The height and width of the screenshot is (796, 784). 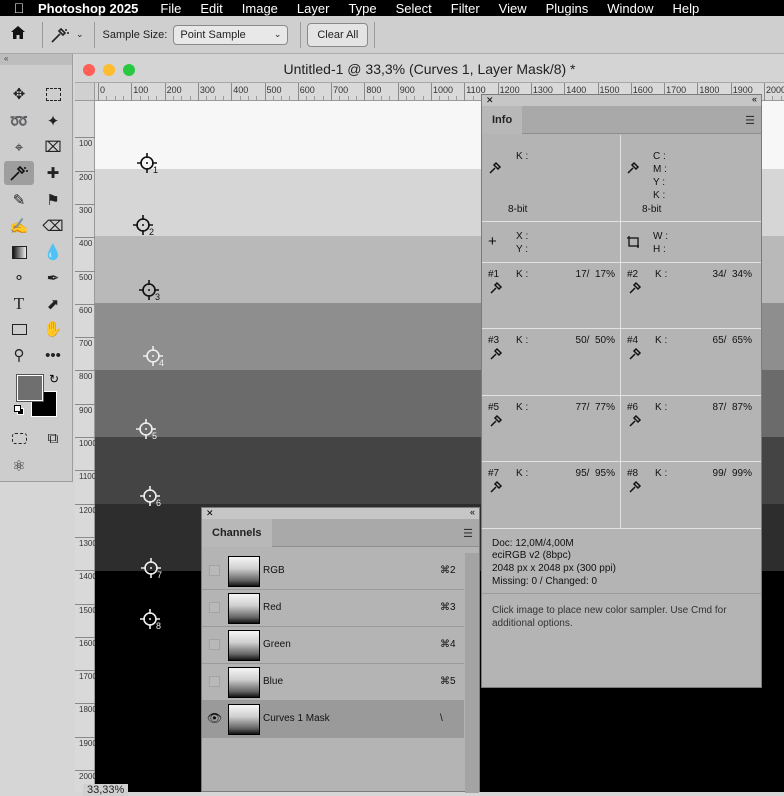 I want to click on tab-channels: Channels, so click(x=237, y=533).